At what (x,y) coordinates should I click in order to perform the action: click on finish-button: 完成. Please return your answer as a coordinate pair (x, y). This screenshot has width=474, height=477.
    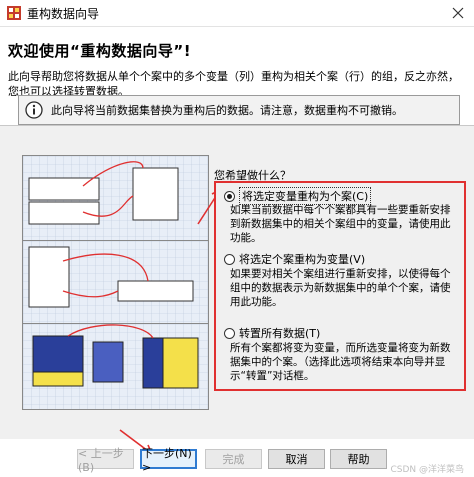
    Looking at the image, I should click on (233, 459).